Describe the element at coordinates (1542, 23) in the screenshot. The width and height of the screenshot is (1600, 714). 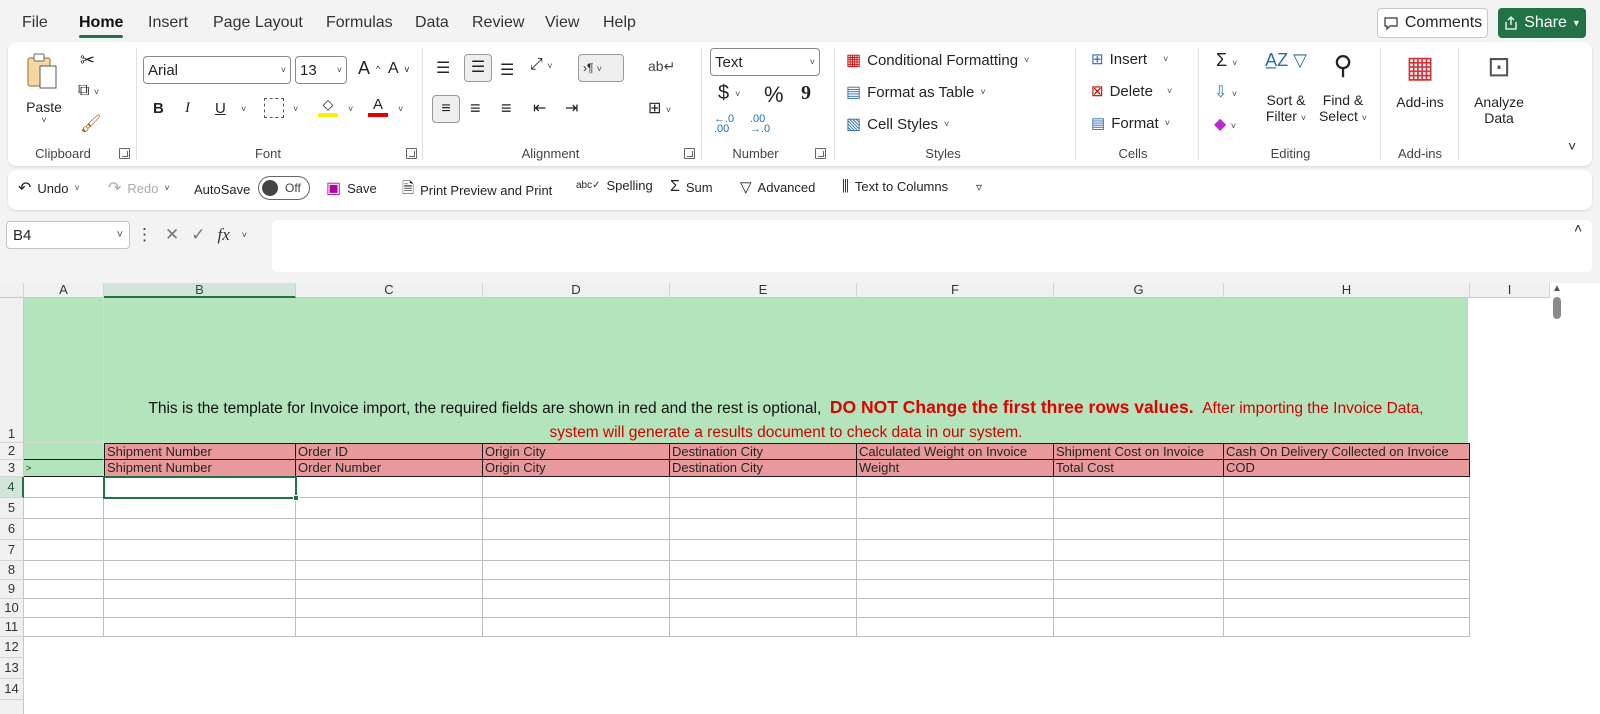
I see `share-button: Share ▼` at that location.